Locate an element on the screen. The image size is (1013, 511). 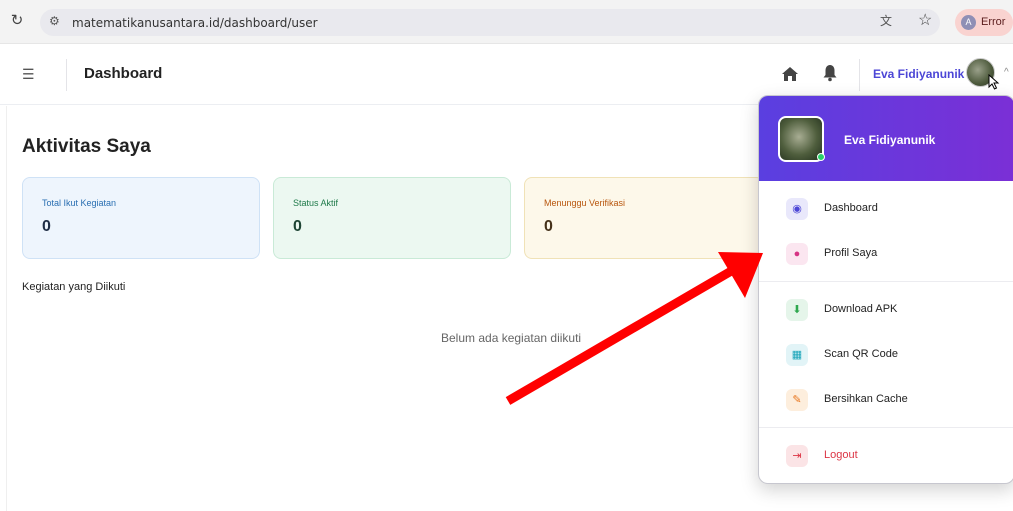
page-title: Dashboard is located at coordinates (123, 73).